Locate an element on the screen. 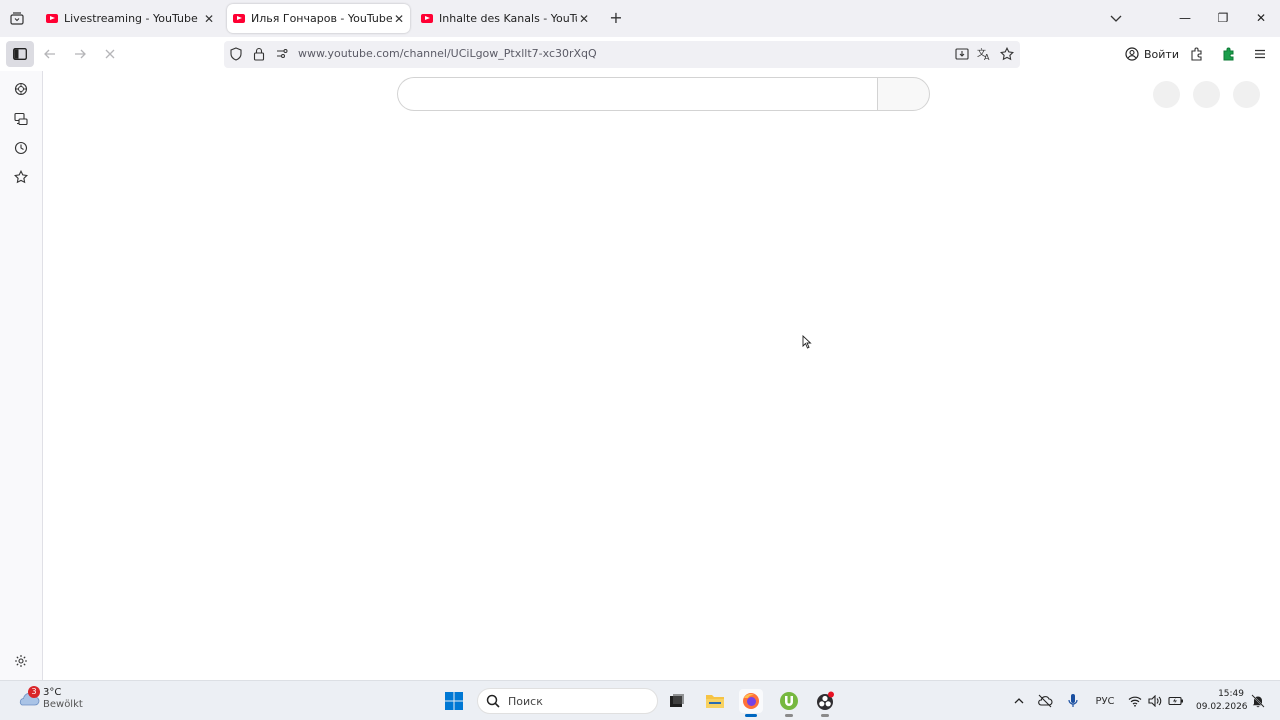 This screenshot has width=1280, height=720. svg-text: A is located at coordinates (987, 57).